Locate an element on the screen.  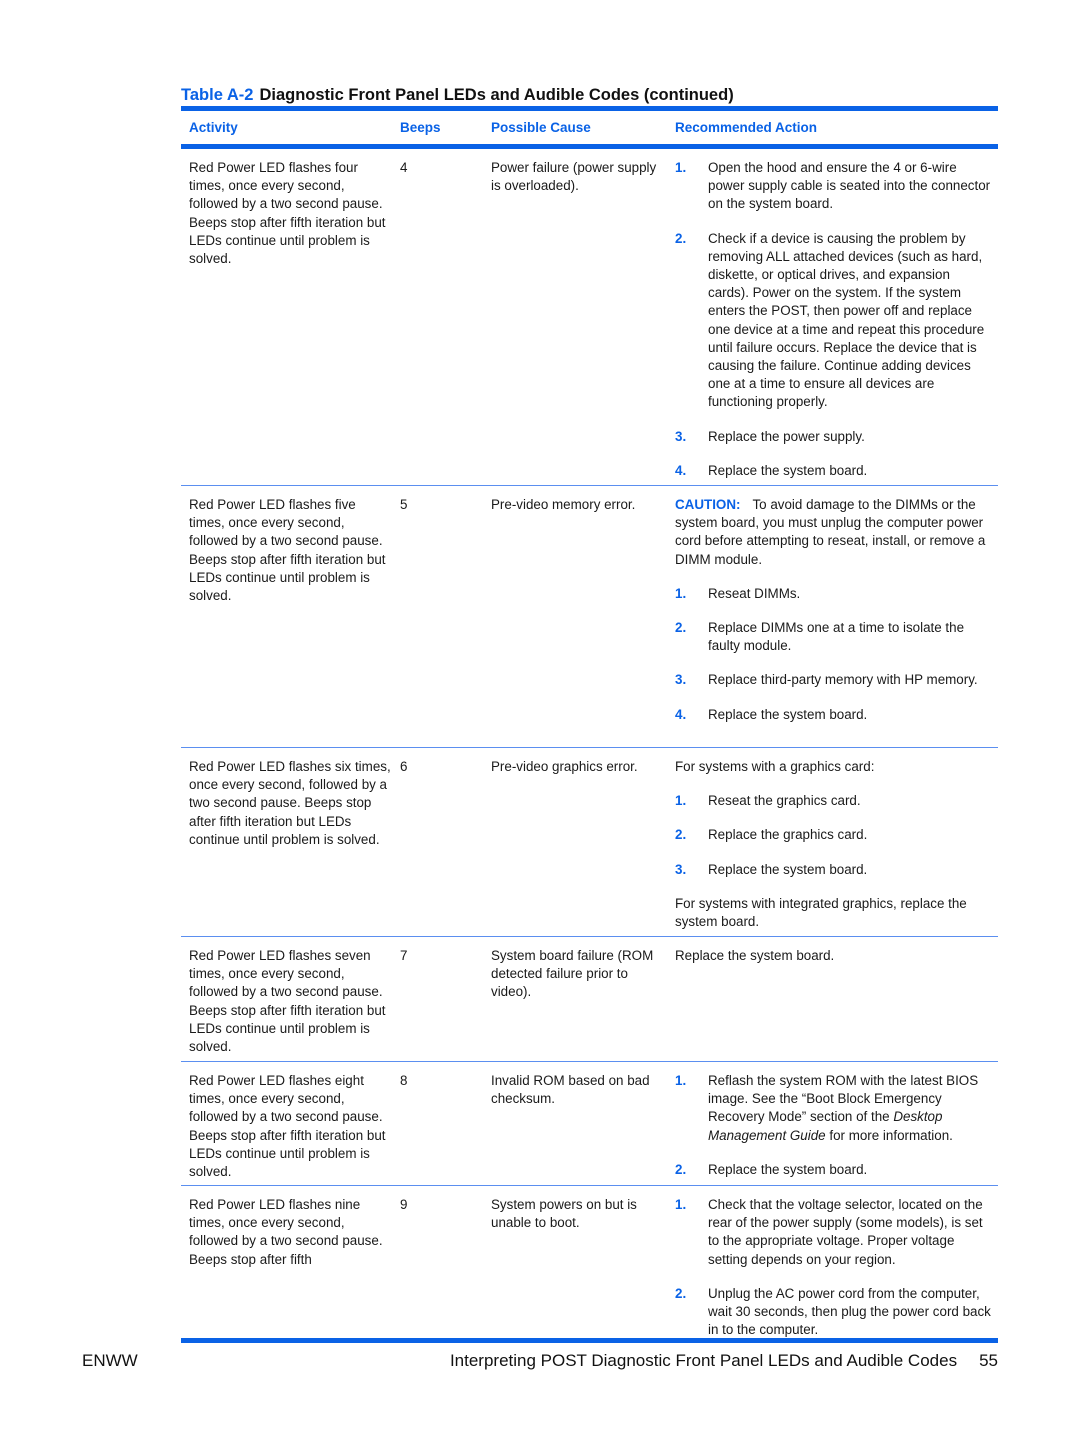
step-text: Reseat DIMMs. is located at coordinates (754, 593).